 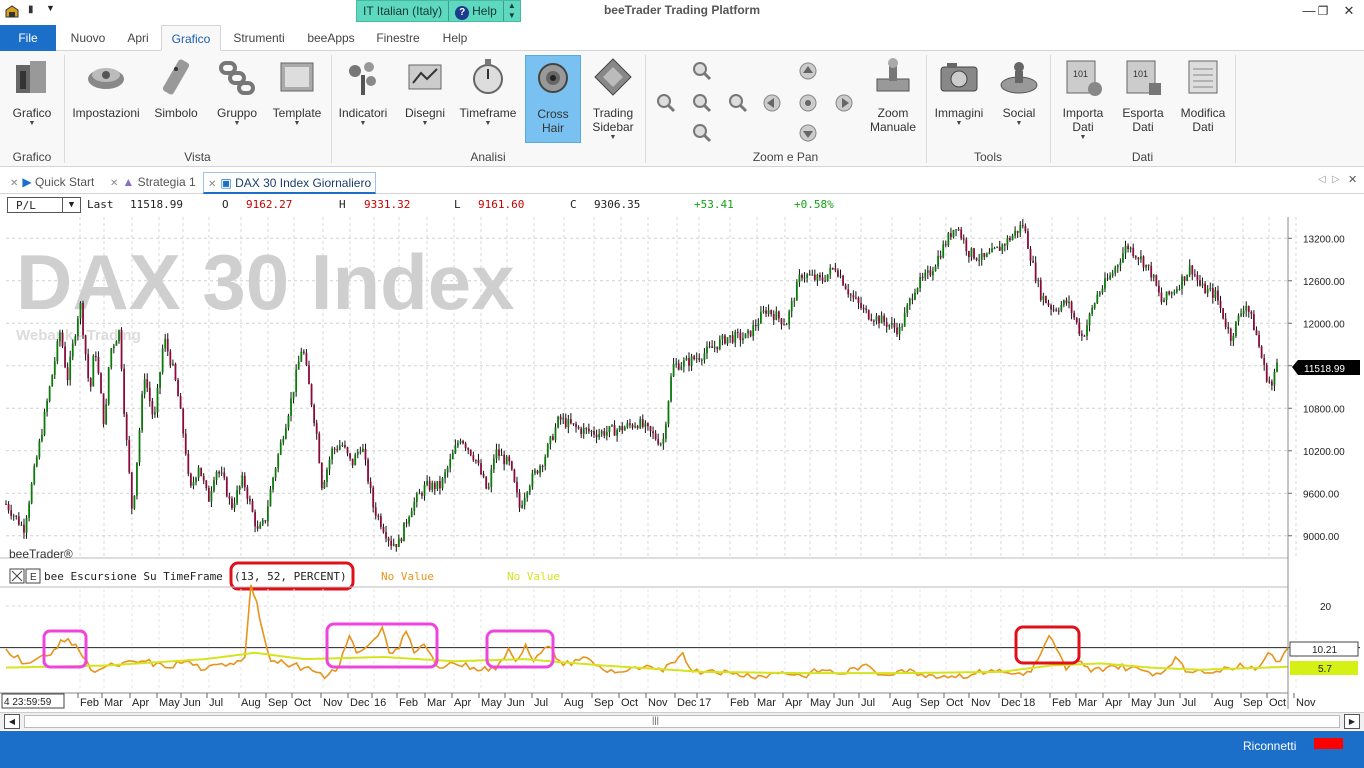 What do you see at coordinates (574, 703) in the screenshot?
I see `x-tick-label: Aug` at bounding box center [574, 703].